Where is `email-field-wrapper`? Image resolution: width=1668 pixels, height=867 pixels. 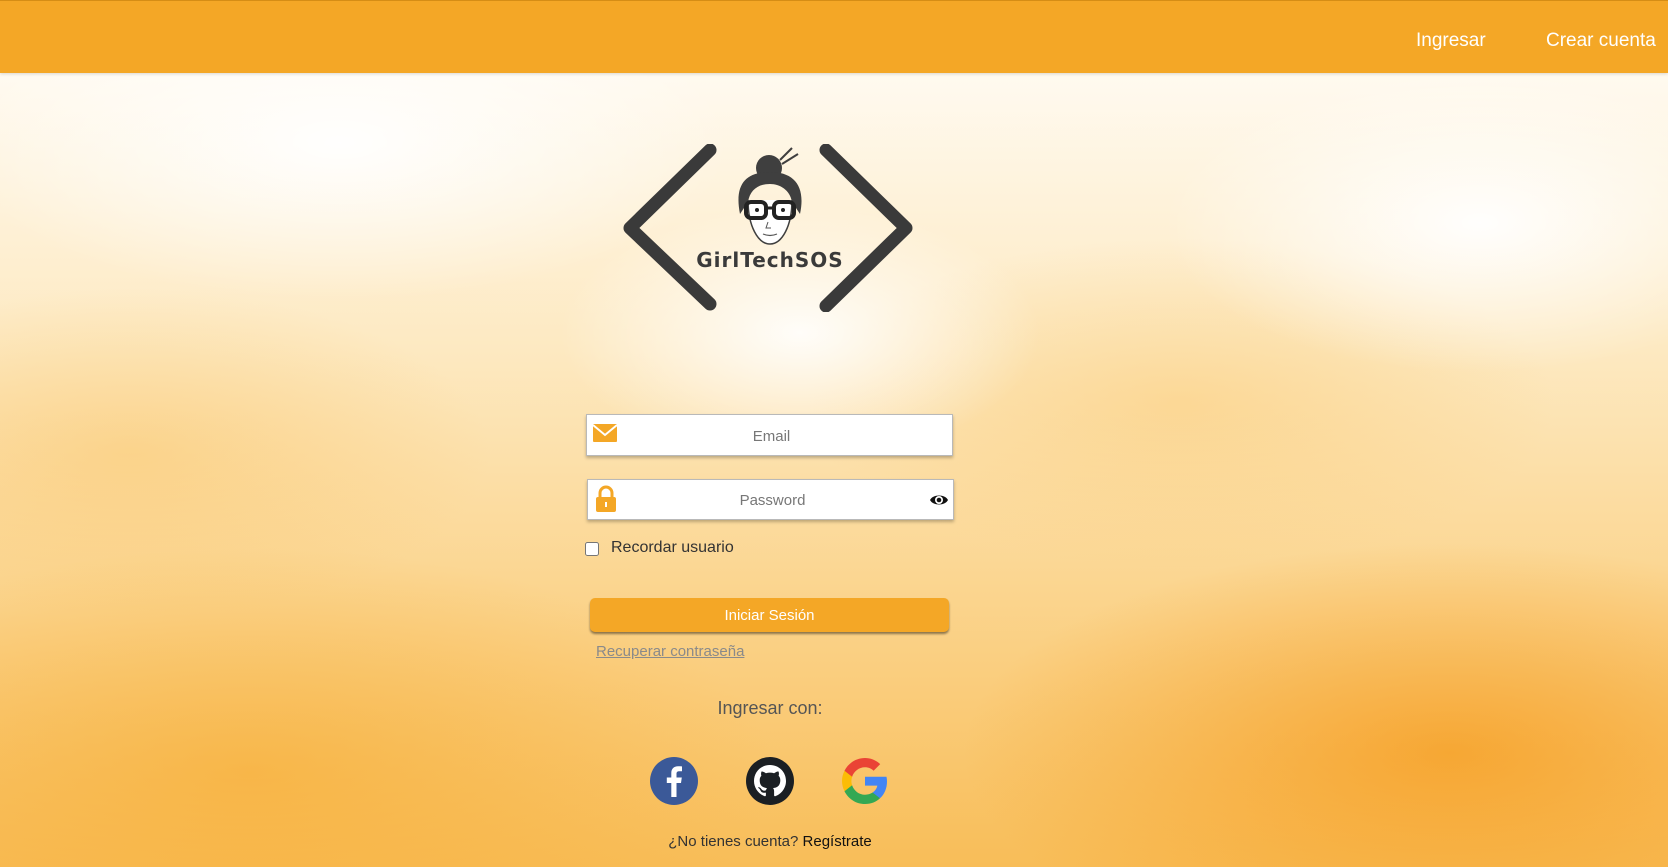
email-field-wrapper is located at coordinates (769, 435).